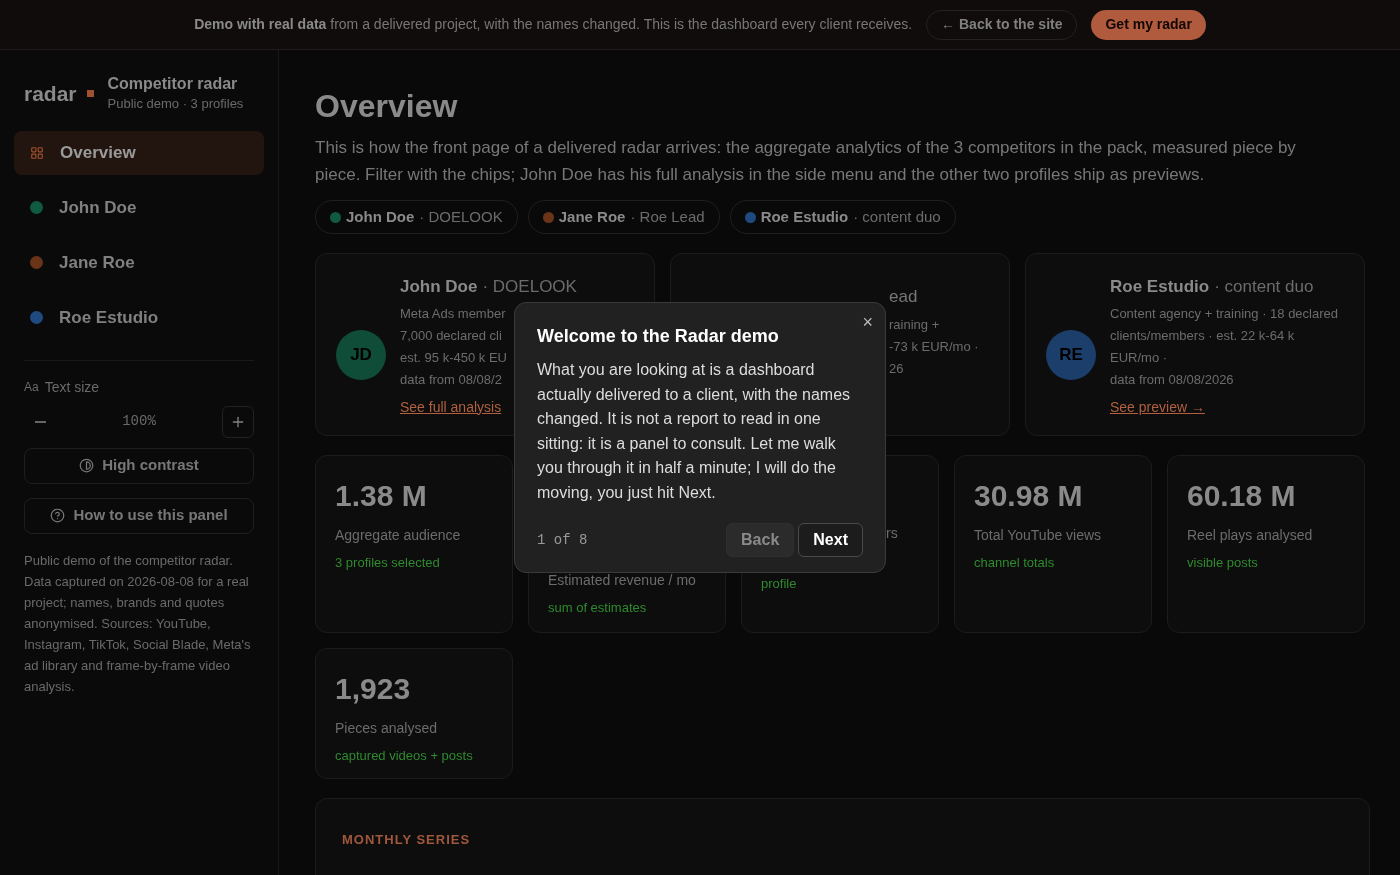 This screenshot has width=1400, height=875. Describe the element at coordinates (903, 297) in the screenshot. I see `profile-name: ead` at that location.